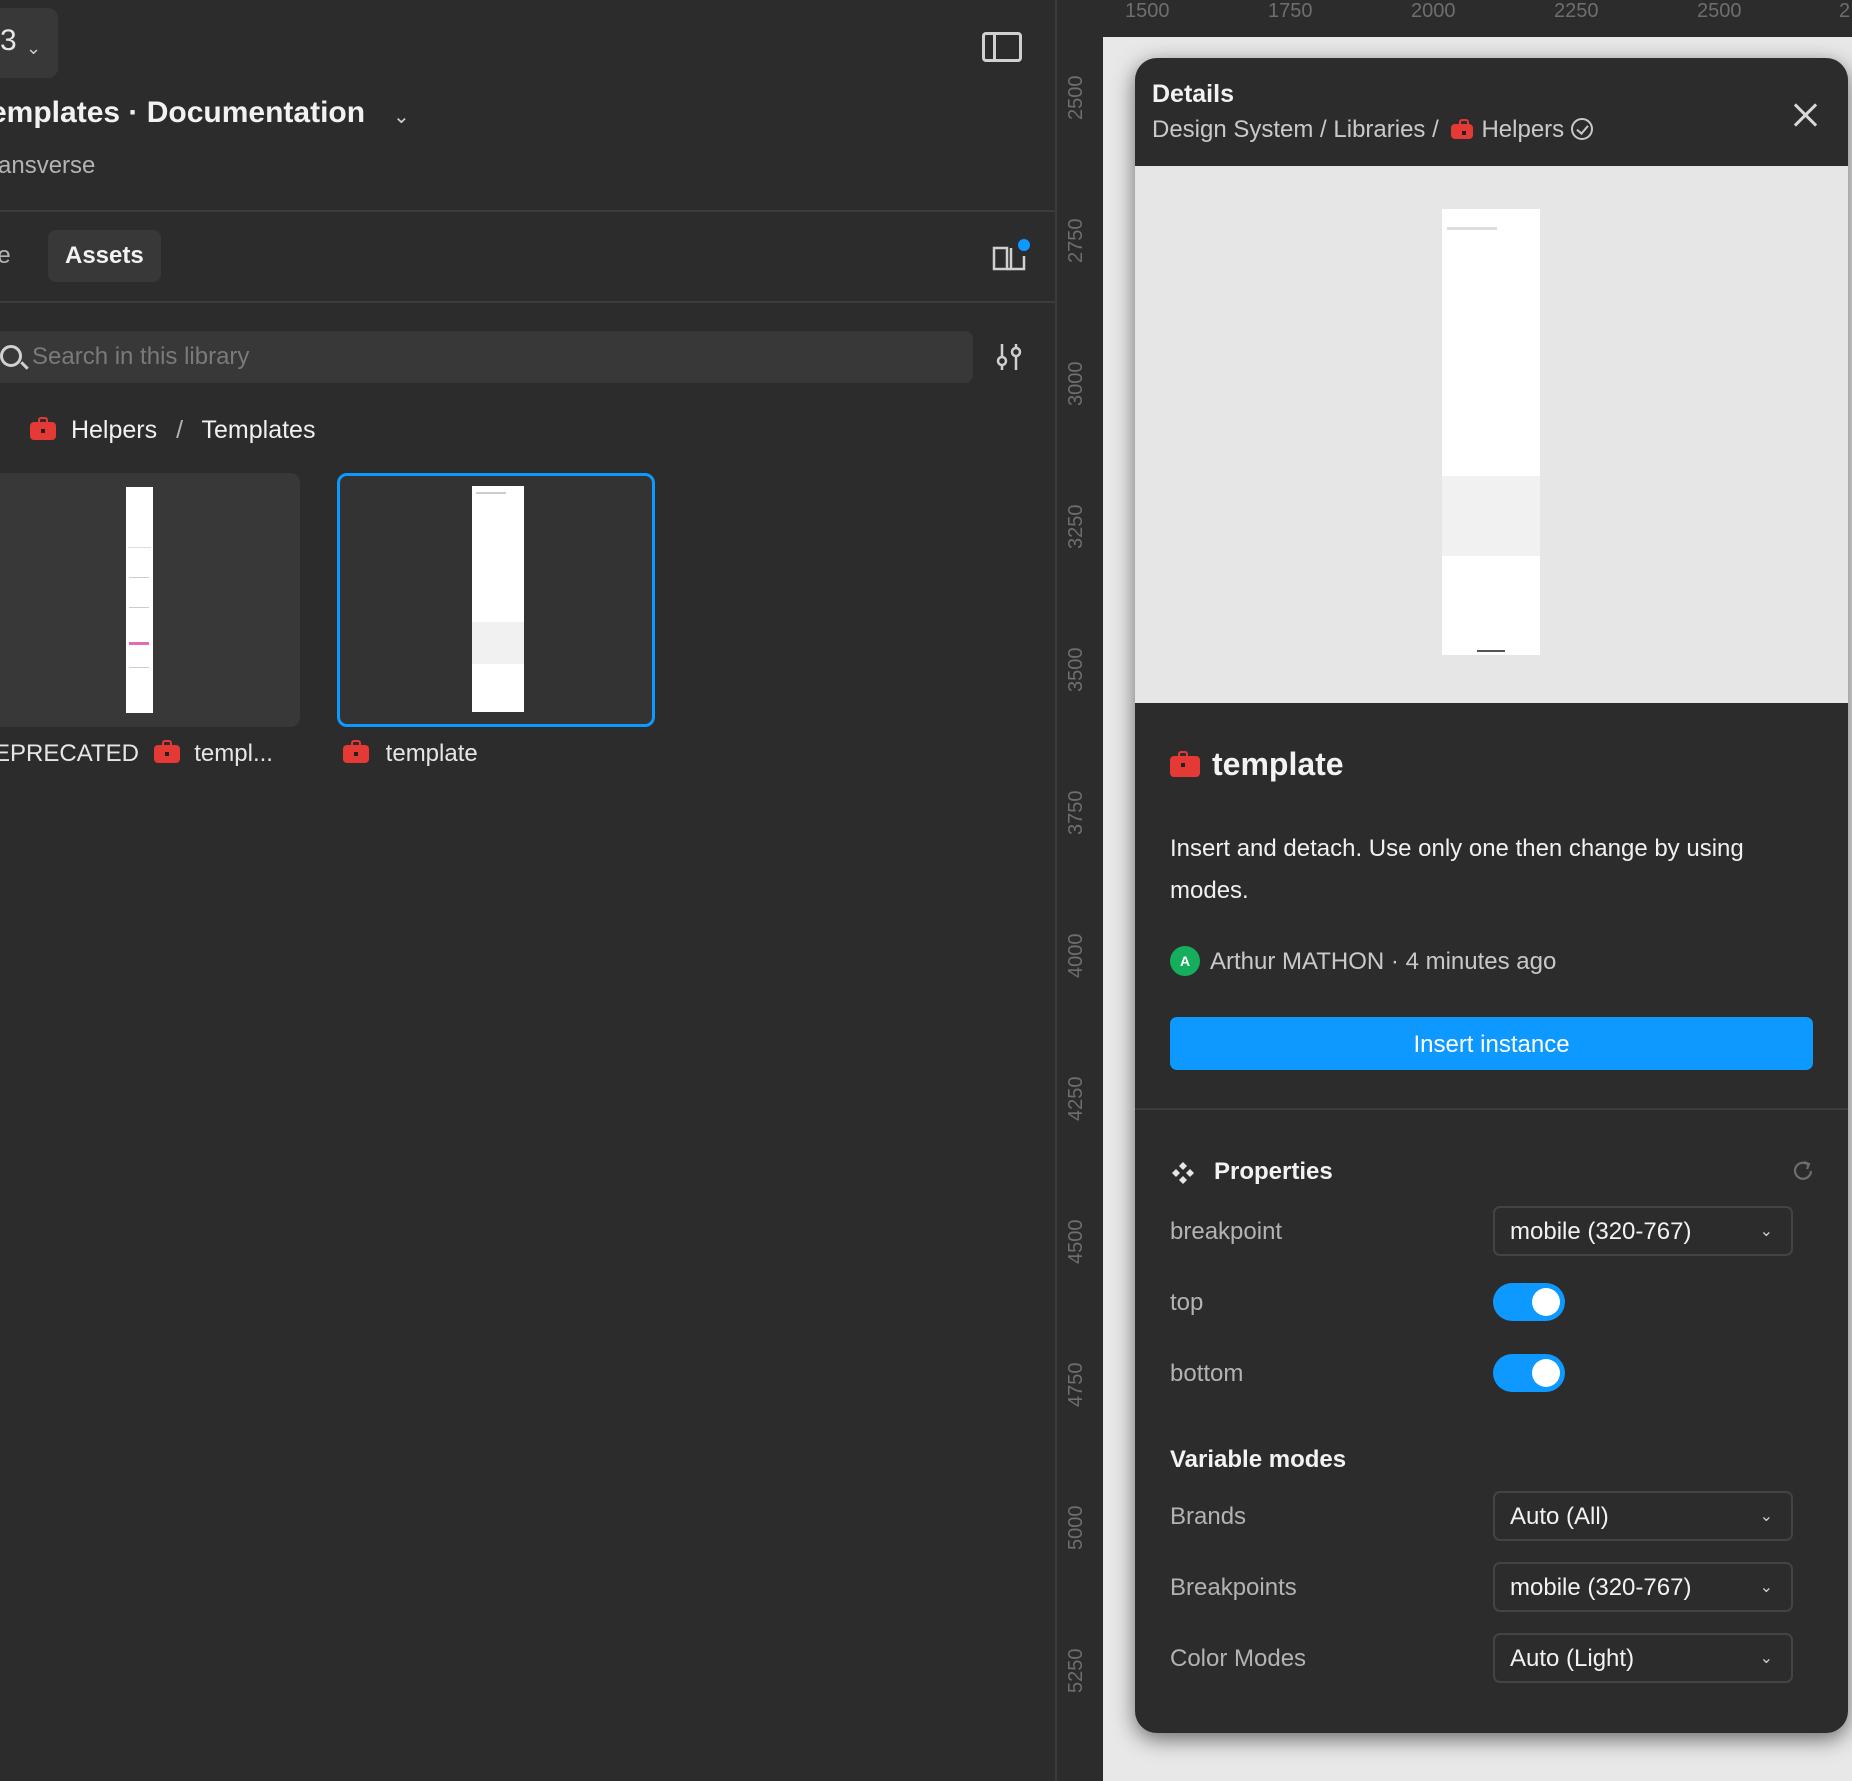 This screenshot has width=1852, height=1781. Describe the element at coordinates (1185, 961) in the screenshot. I see `avatar: A` at that location.